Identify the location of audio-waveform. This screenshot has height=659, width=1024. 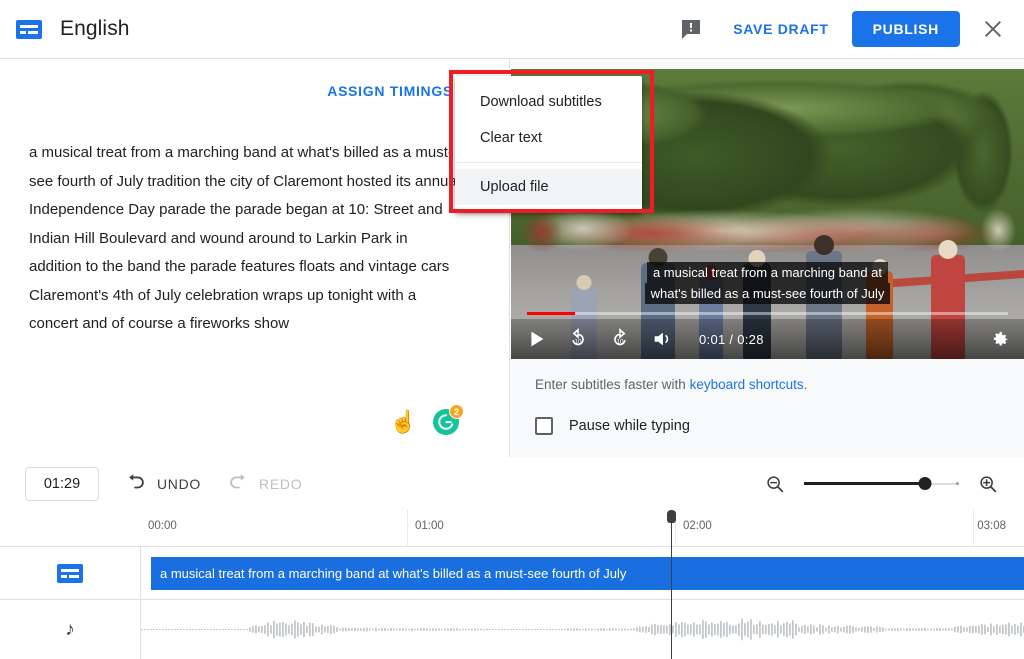
(582, 629).